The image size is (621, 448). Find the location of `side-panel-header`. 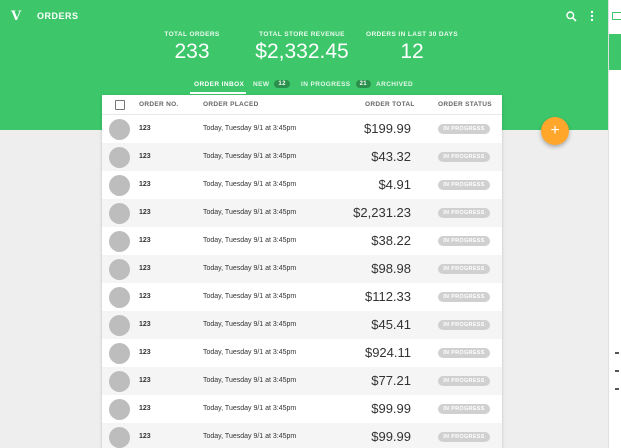

side-panel-header is located at coordinates (615, 52).